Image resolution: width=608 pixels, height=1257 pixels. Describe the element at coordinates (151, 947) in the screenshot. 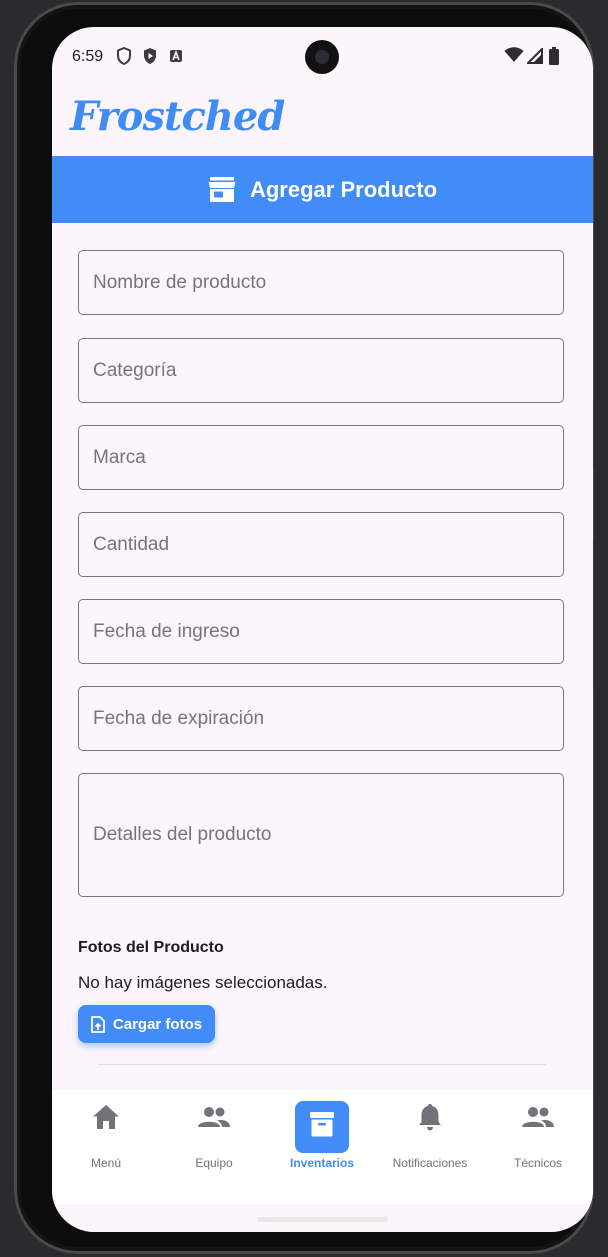

I see `photos-section-title: Fotos del Producto` at that location.